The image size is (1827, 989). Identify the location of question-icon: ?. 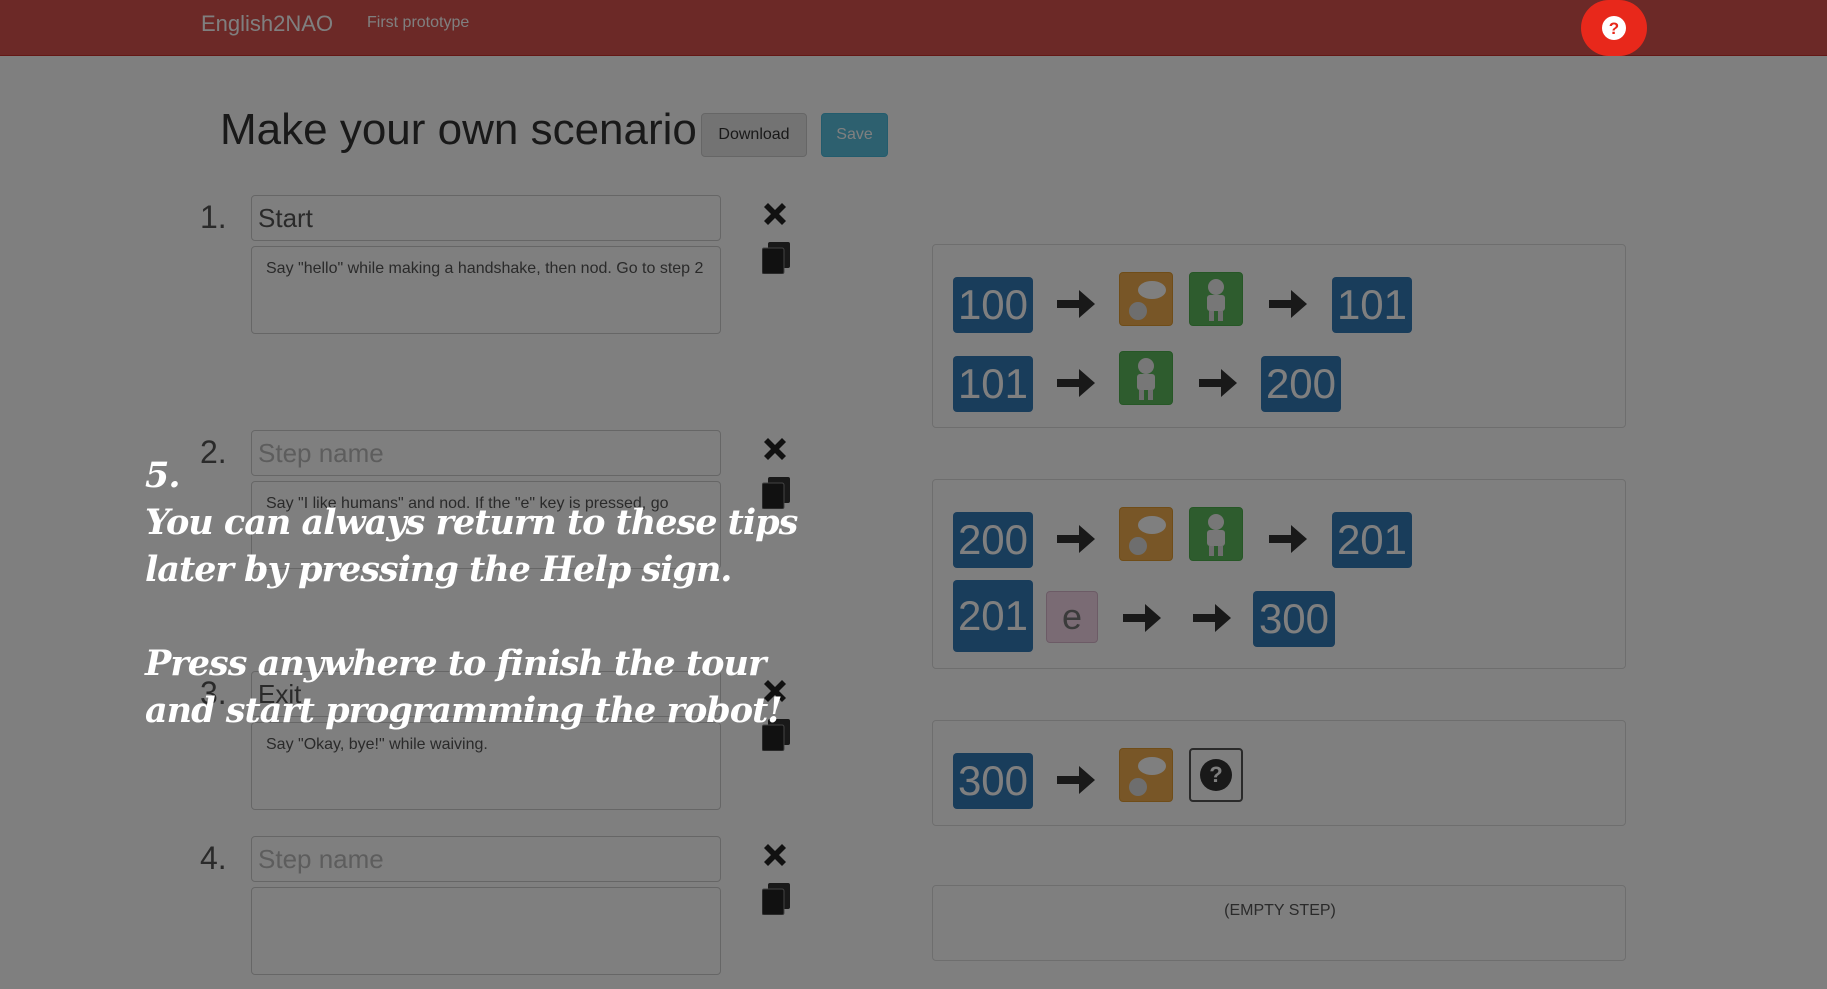
(1614, 28).